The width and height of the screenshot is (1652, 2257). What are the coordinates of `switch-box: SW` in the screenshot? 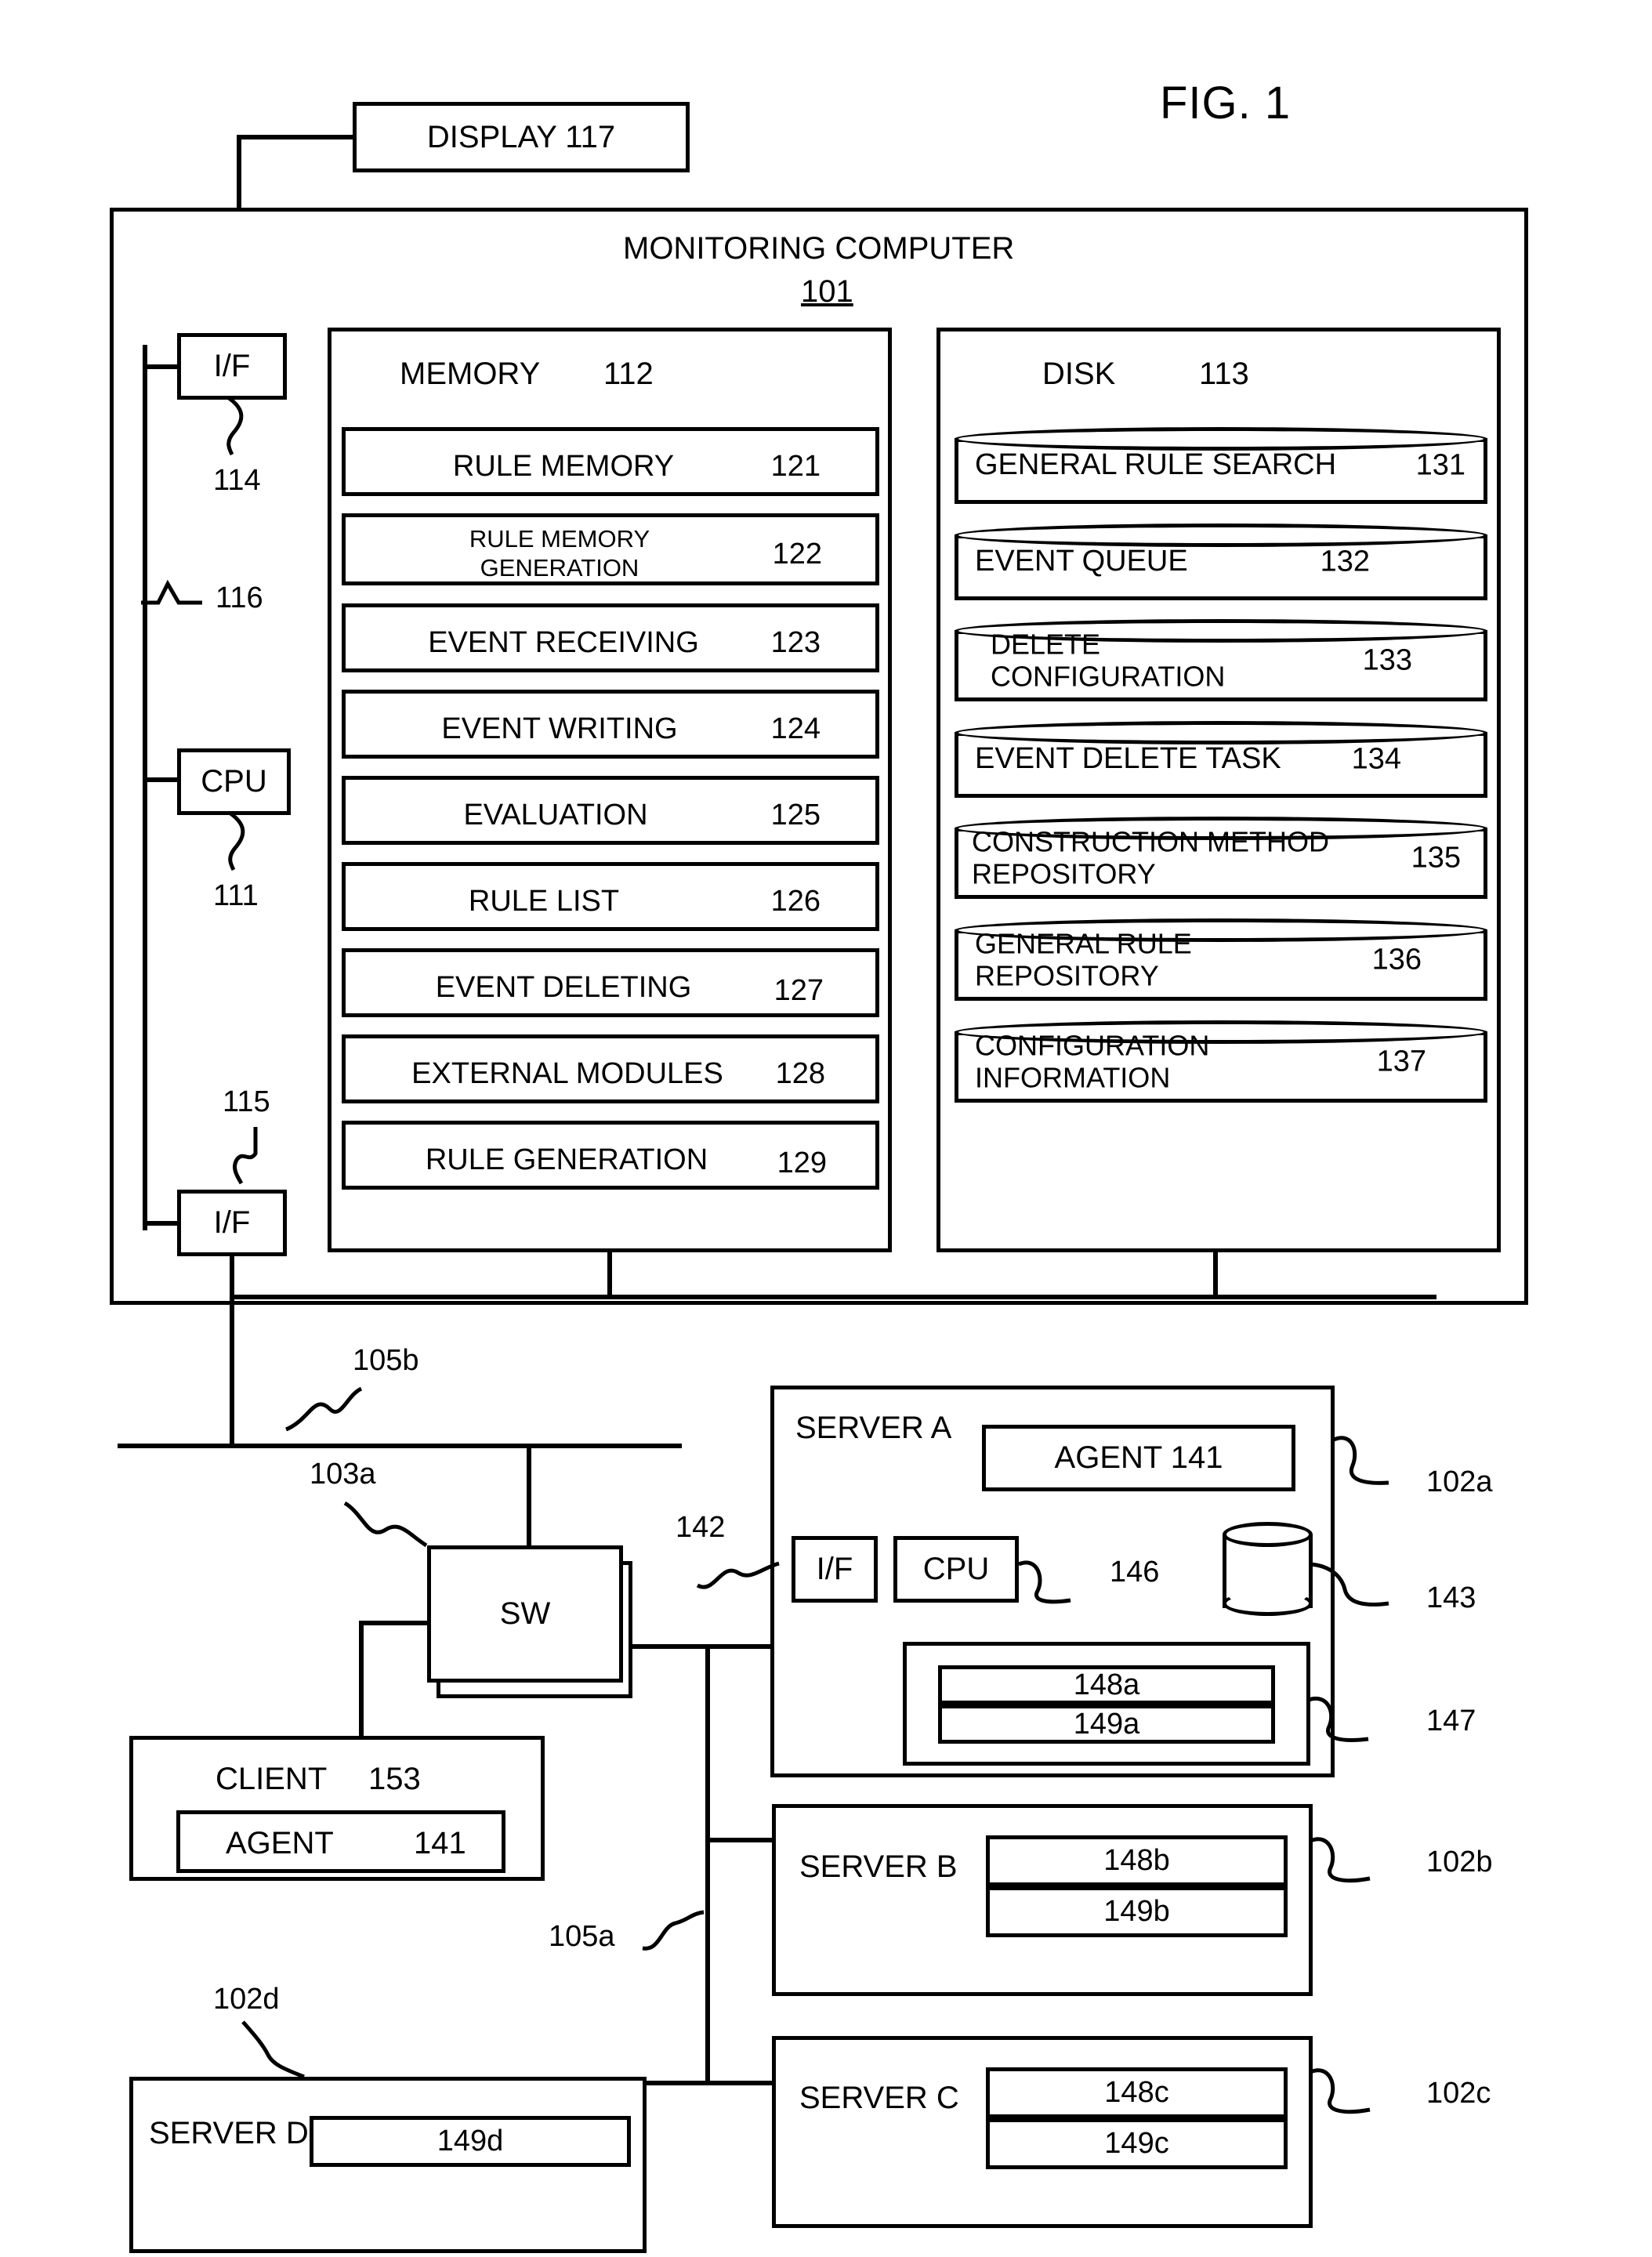 It's located at (525, 1614).